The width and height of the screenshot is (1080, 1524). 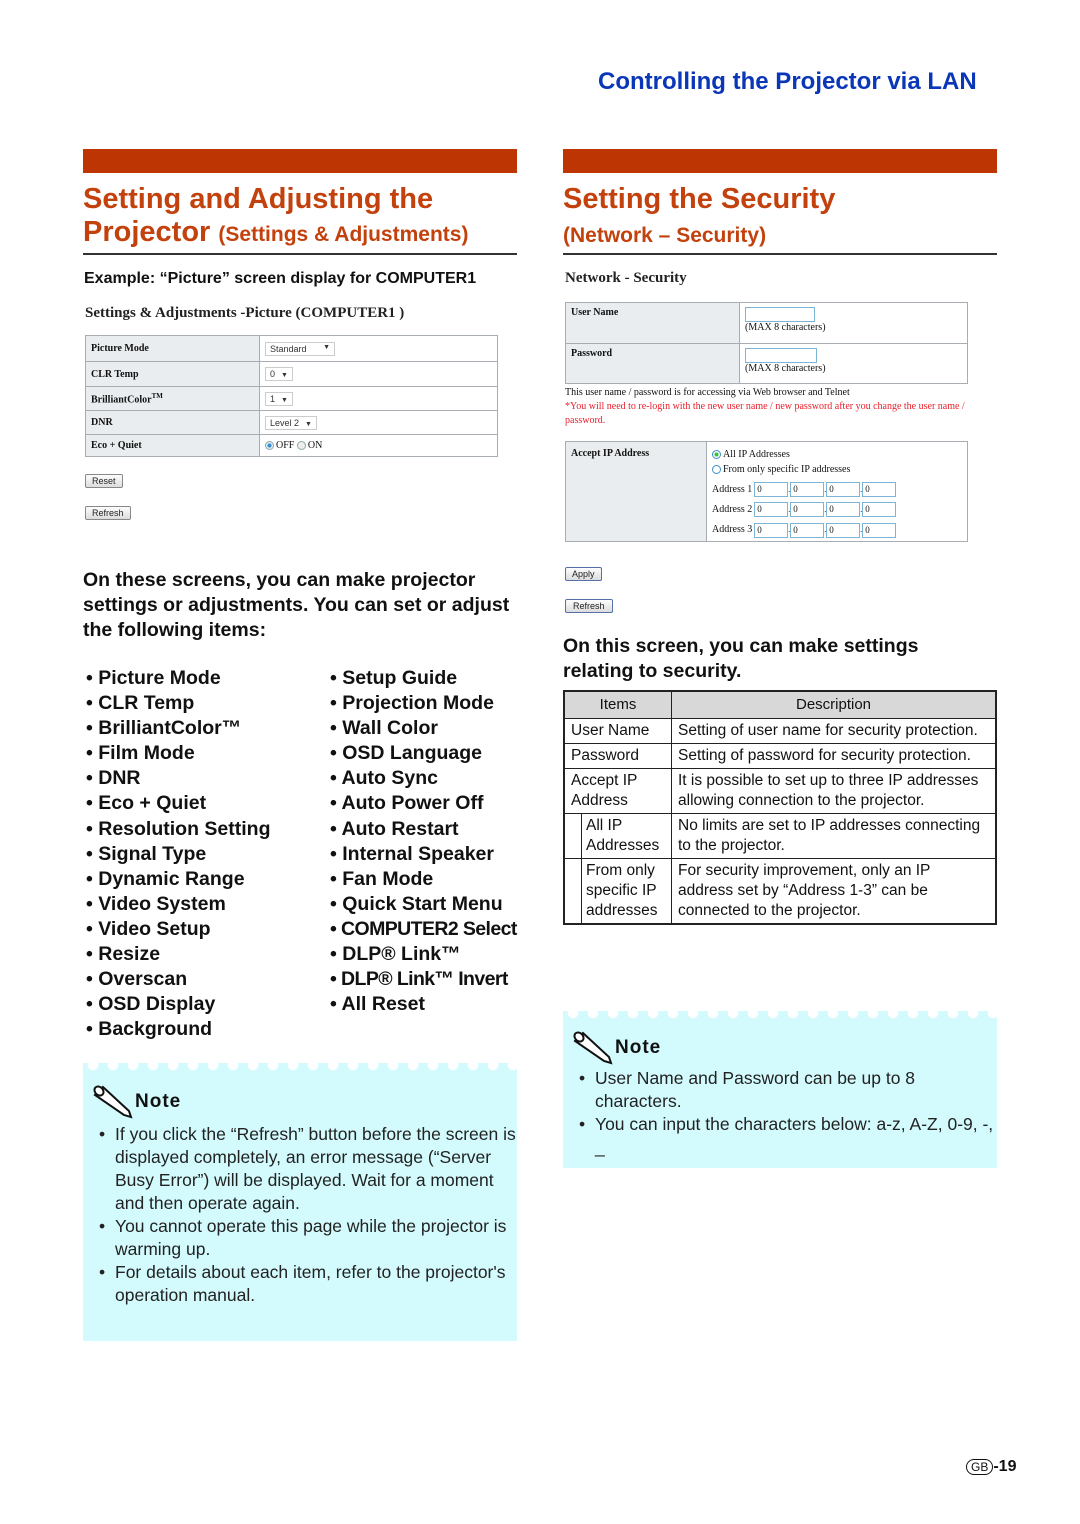 What do you see at coordinates (279, 374) in the screenshot?
I see `clr-temp-select: 0 ▼` at bounding box center [279, 374].